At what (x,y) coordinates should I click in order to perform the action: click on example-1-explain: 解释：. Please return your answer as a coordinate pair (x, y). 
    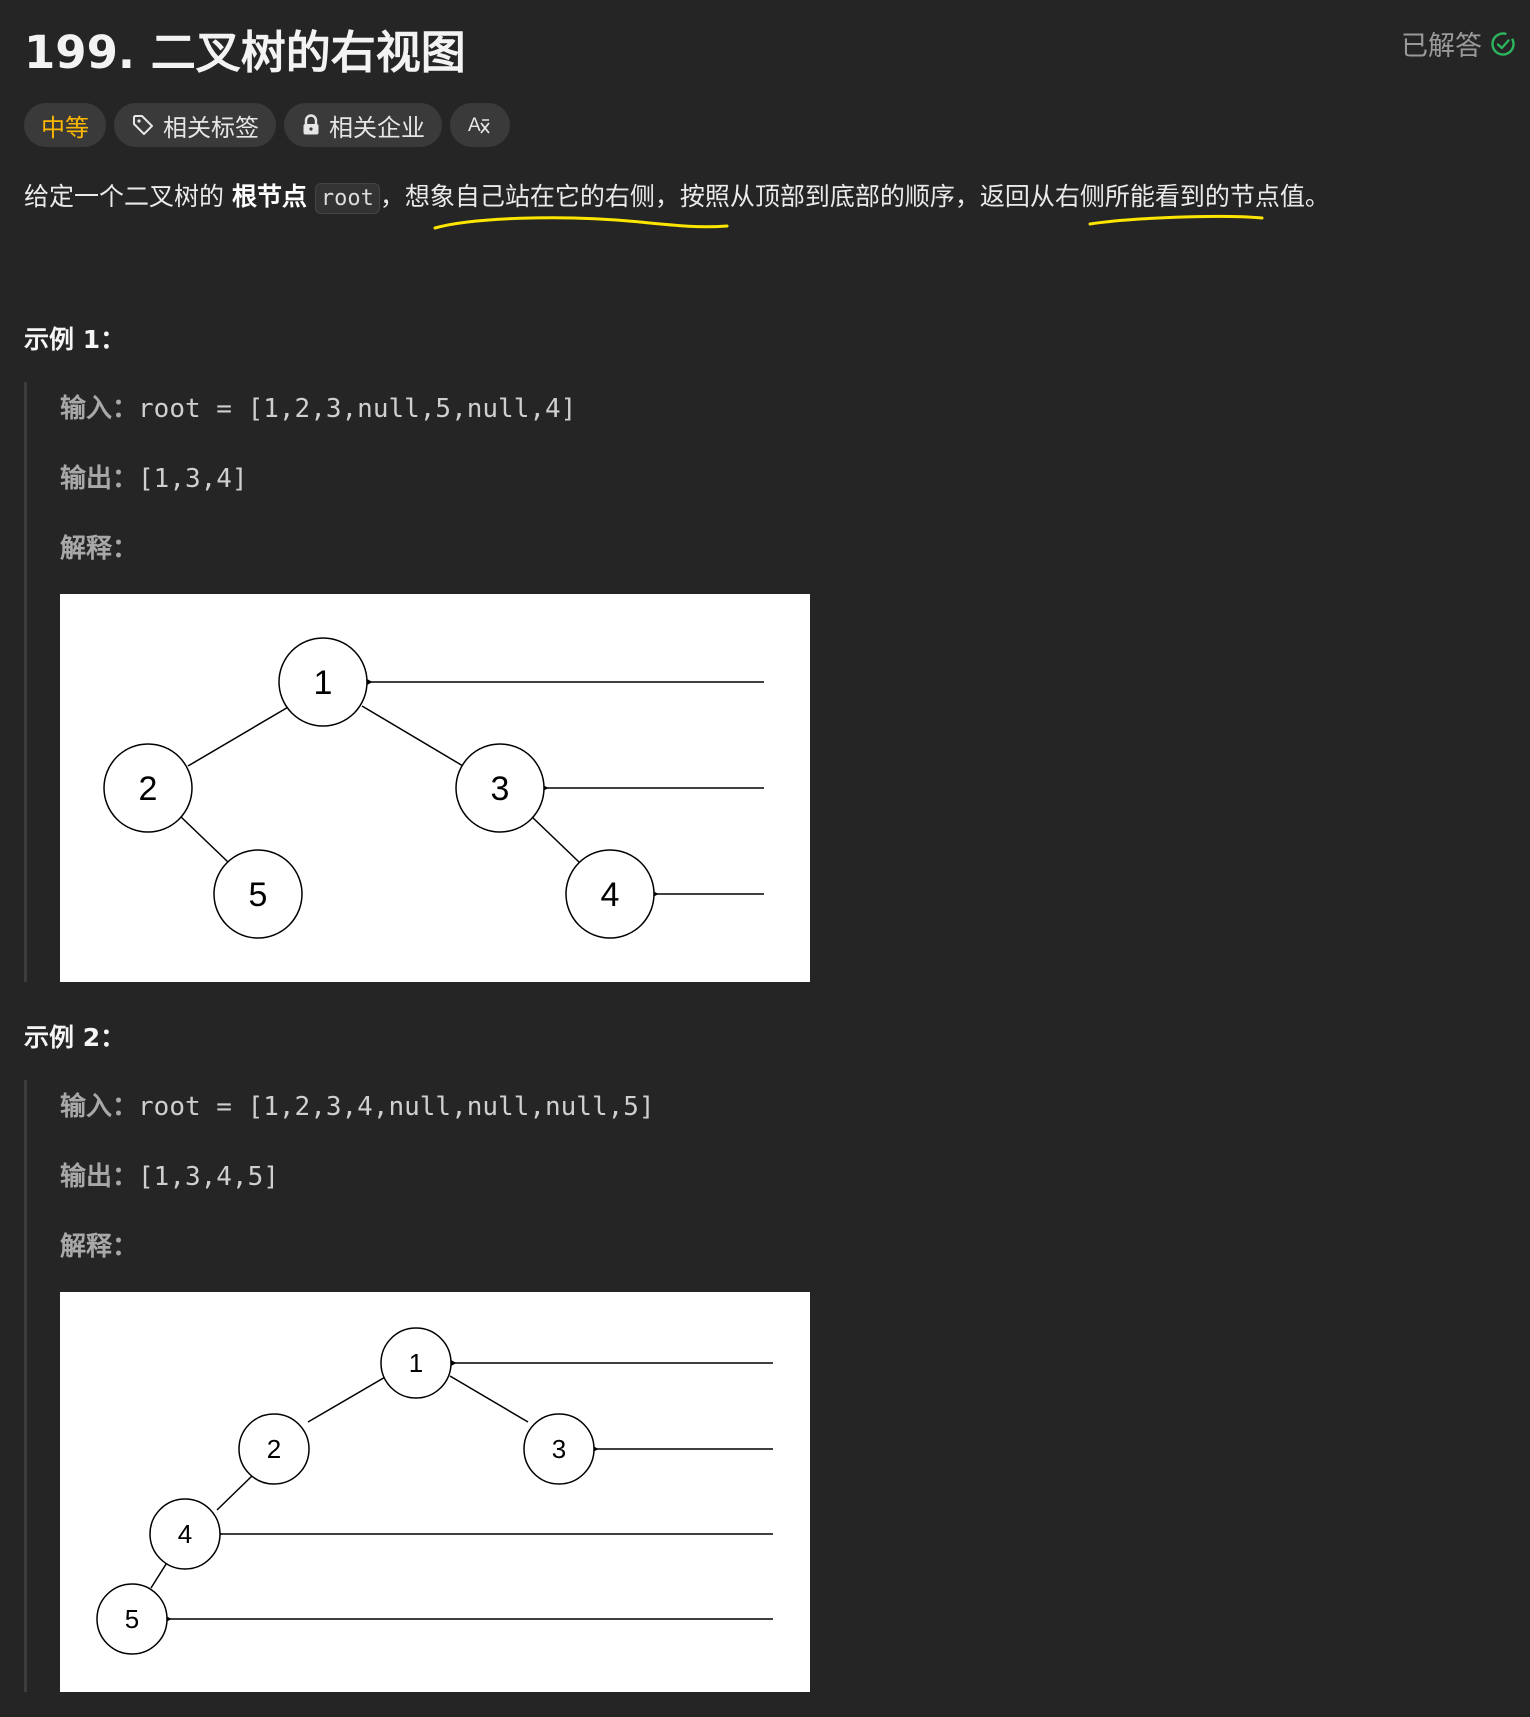
    Looking at the image, I should click on (99, 546).